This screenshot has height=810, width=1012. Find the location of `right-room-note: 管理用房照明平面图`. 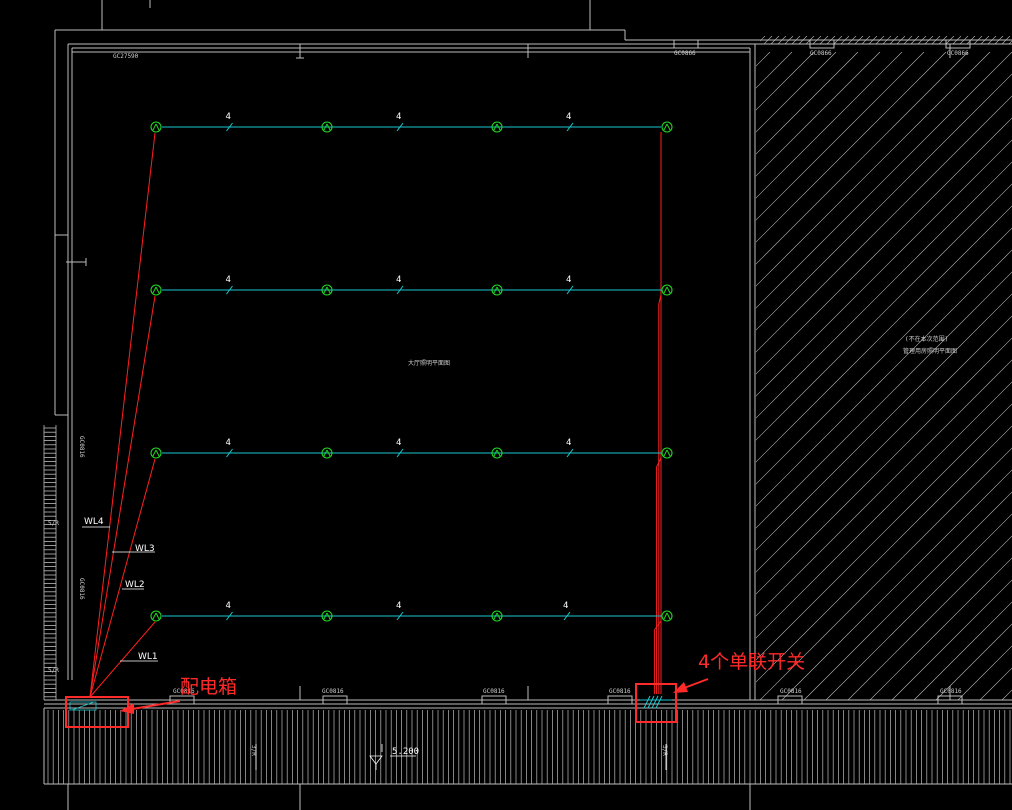

right-room-note: 管理用房照明平面图 is located at coordinates (930, 351).